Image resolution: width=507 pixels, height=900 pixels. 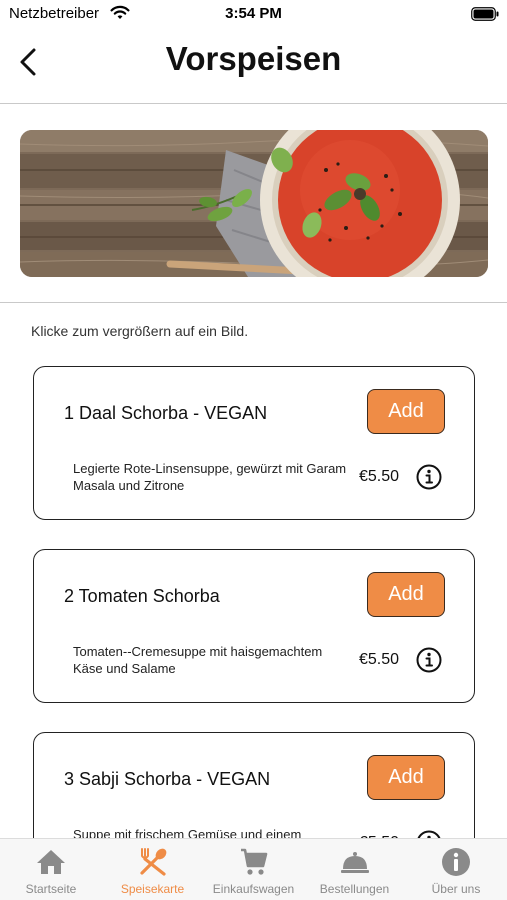 What do you see at coordinates (140, 331) in the screenshot?
I see `hint-text: Klicke zum vergrößern auf ein Bild.` at bounding box center [140, 331].